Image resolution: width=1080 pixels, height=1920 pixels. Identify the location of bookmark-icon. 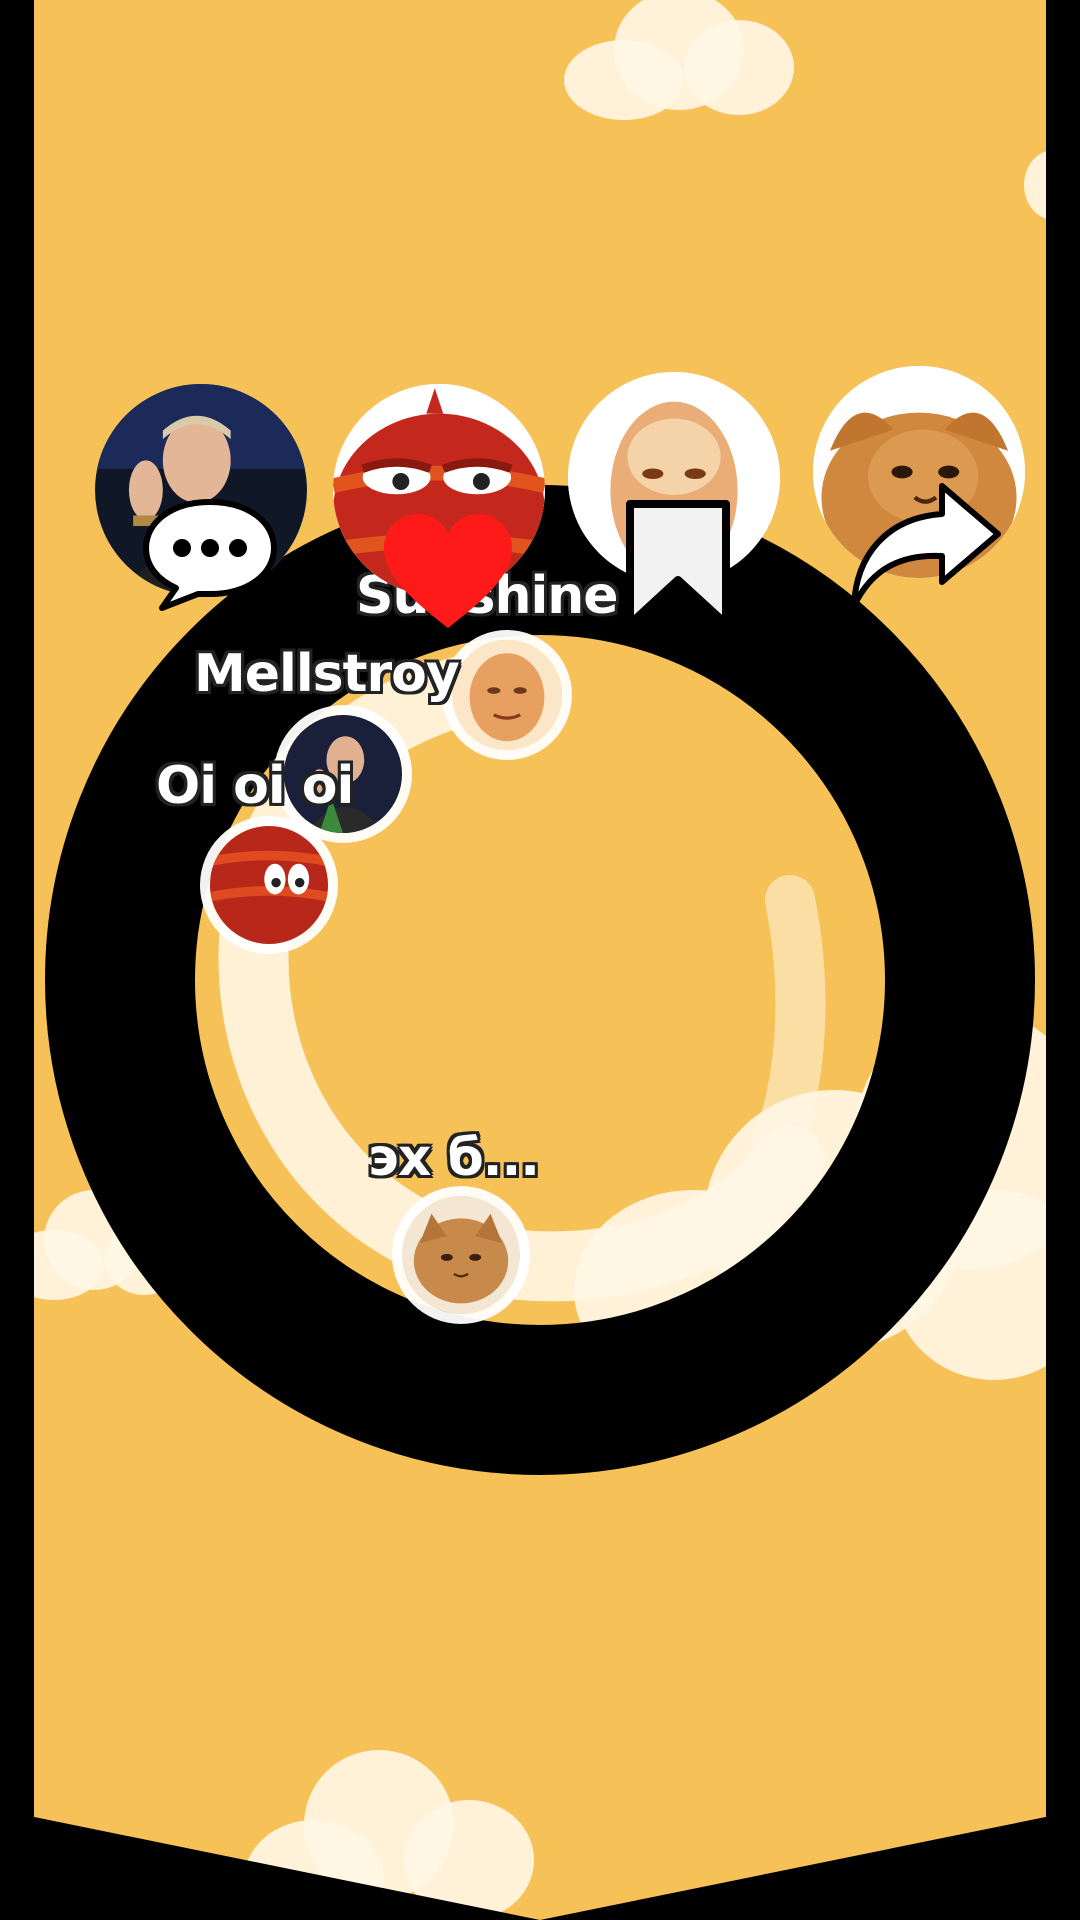
(678, 564).